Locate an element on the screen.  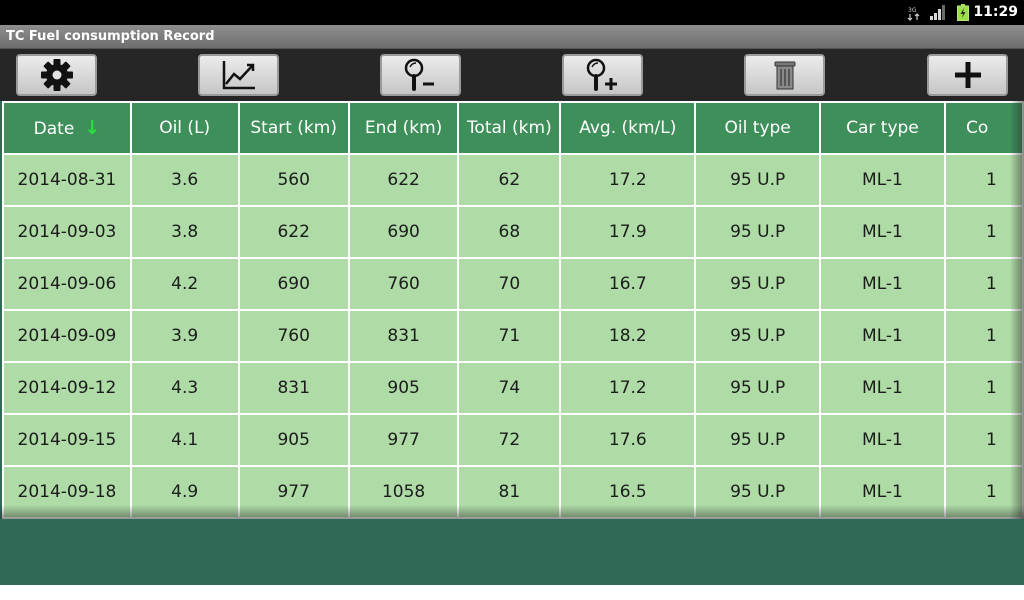
cell-oil: 4.1 is located at coordinates (184, 440).